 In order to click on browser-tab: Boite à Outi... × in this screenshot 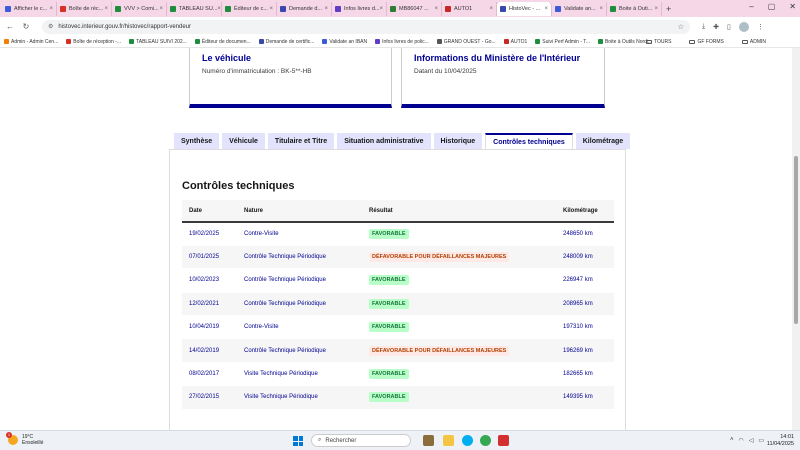, I will do `click(634, 8)`.